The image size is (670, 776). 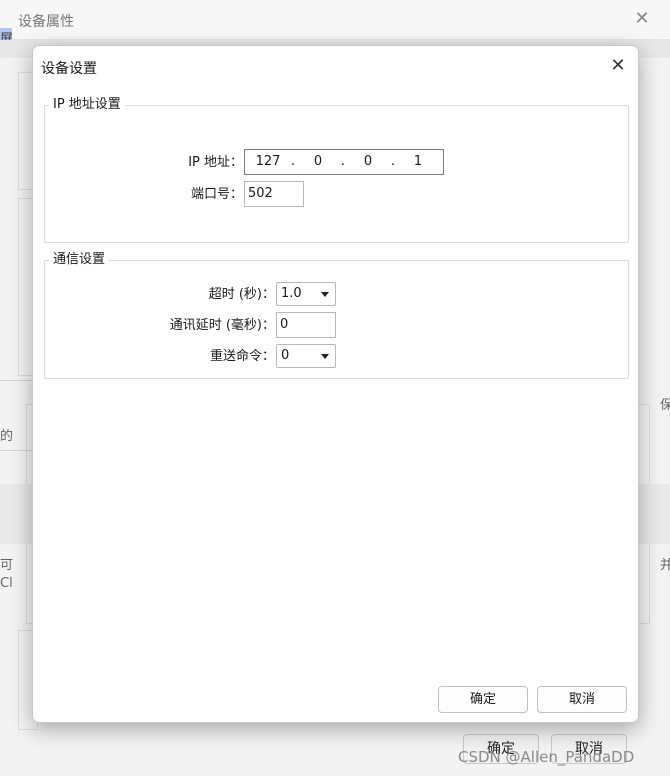 What do you see at coordinates (268, 162) in the screenshot?
I see `ip-octet-1: 127` at bounding box center [268, 162].